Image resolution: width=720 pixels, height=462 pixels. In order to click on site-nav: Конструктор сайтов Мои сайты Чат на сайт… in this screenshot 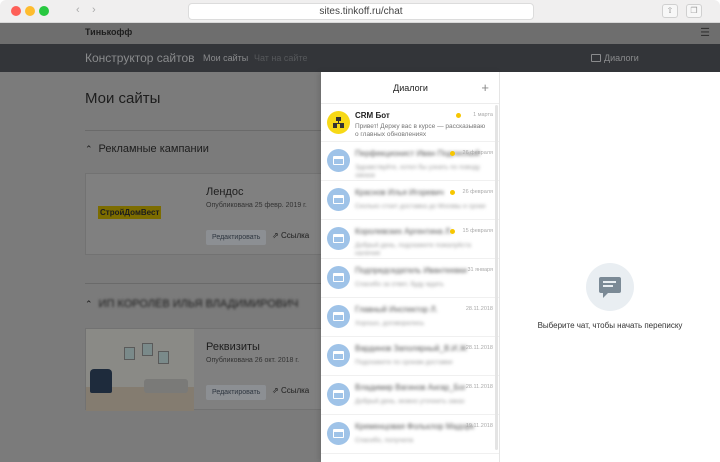, I will do `click(360, 58)`.